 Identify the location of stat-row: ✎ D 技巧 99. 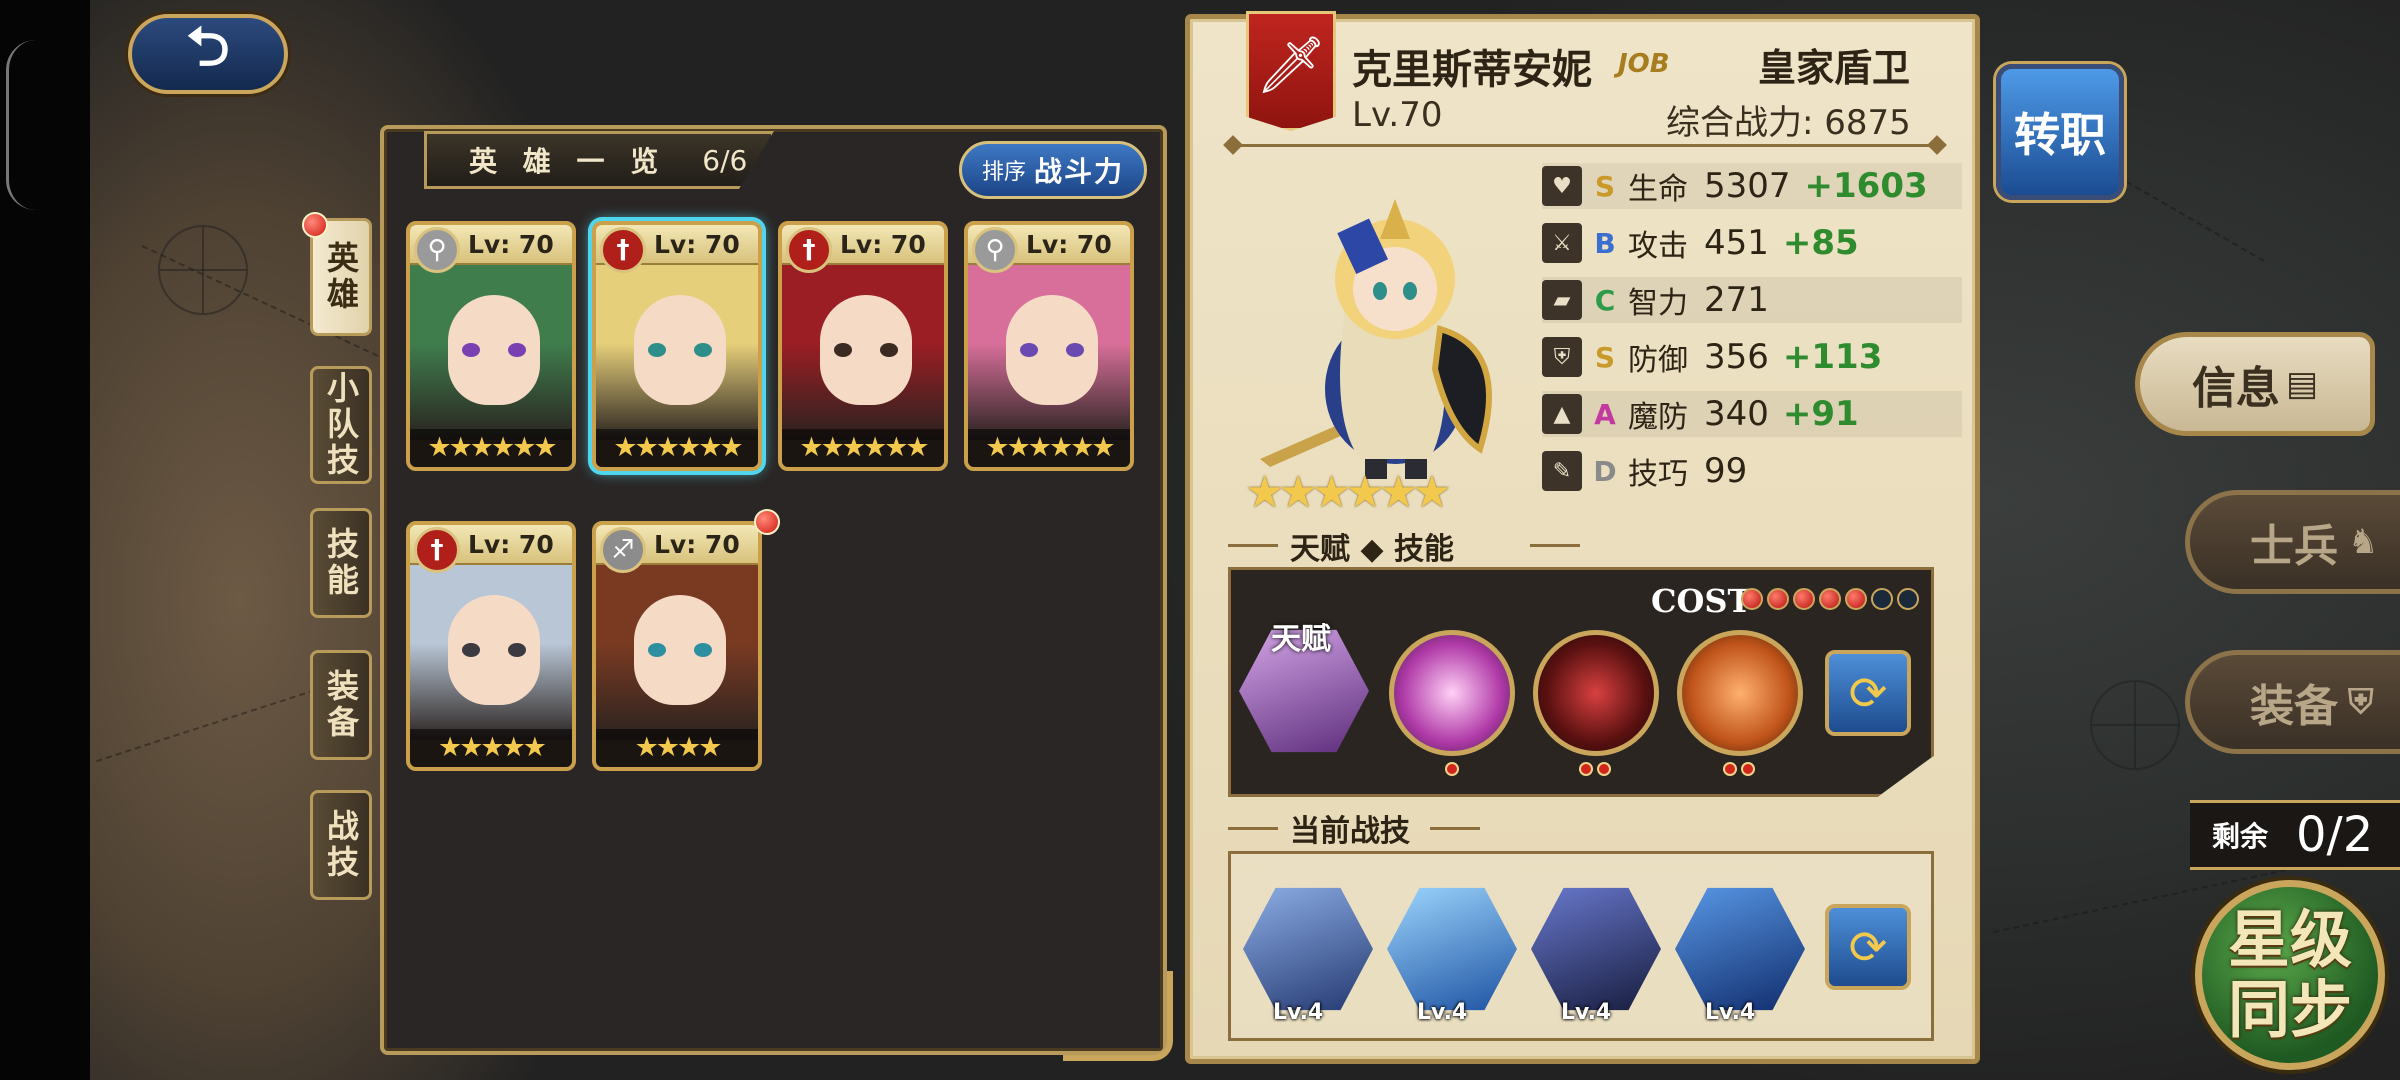
(1752, 471).